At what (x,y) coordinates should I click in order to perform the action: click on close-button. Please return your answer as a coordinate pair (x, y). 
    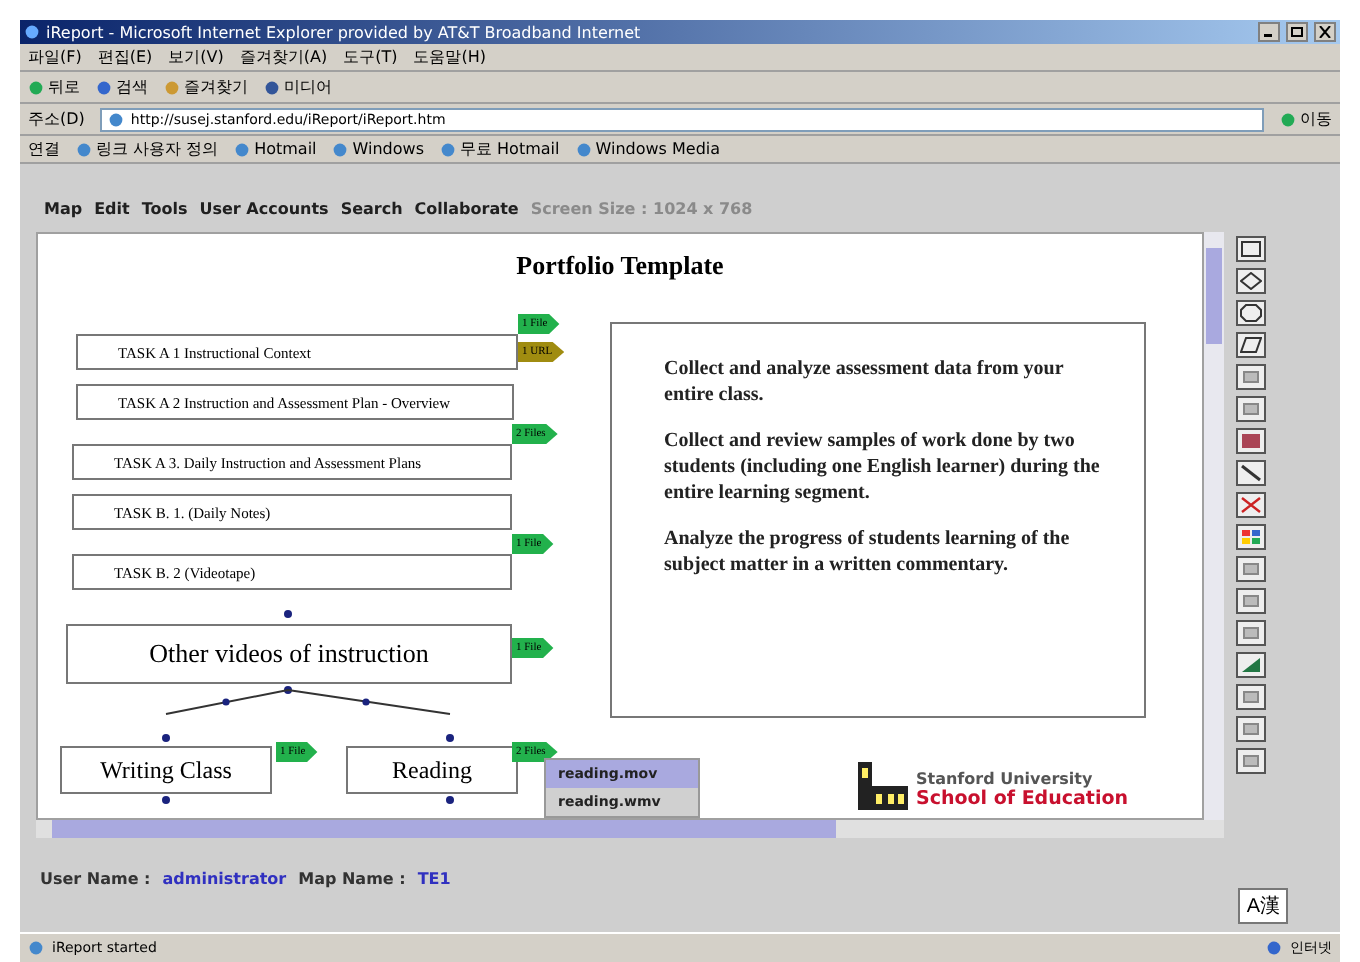
    Looking at the image, I should click on (1325, 32).